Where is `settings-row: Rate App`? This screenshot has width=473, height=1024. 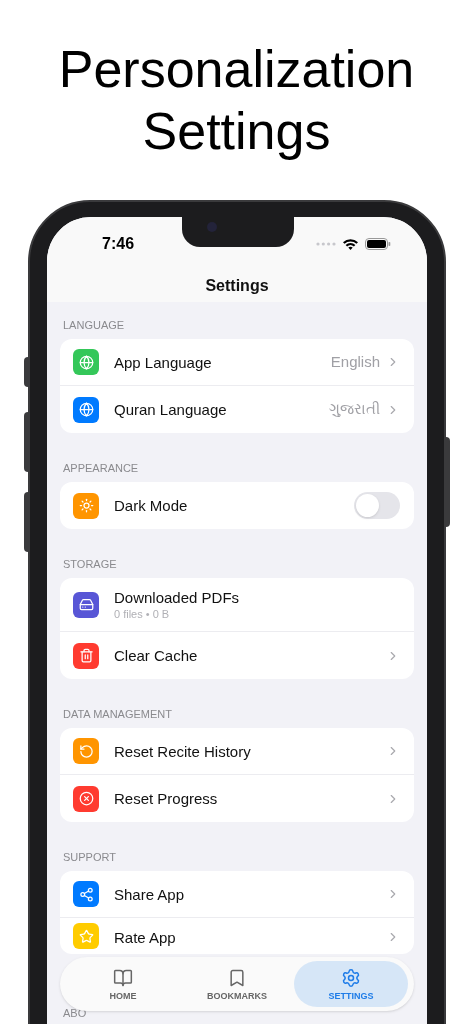
settings-row: Rate App is located at coordinates (237, 936).